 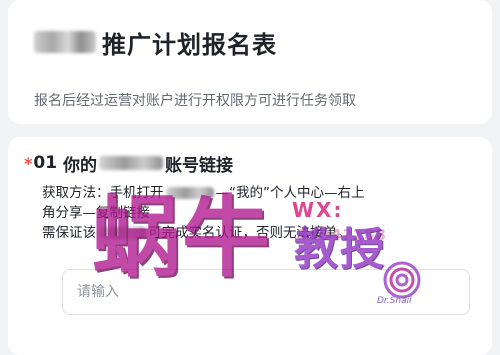 What do you see at coordinates (28, 163) in the screenshot?
I see `required-marker: *` at bounding box center [28, 163].